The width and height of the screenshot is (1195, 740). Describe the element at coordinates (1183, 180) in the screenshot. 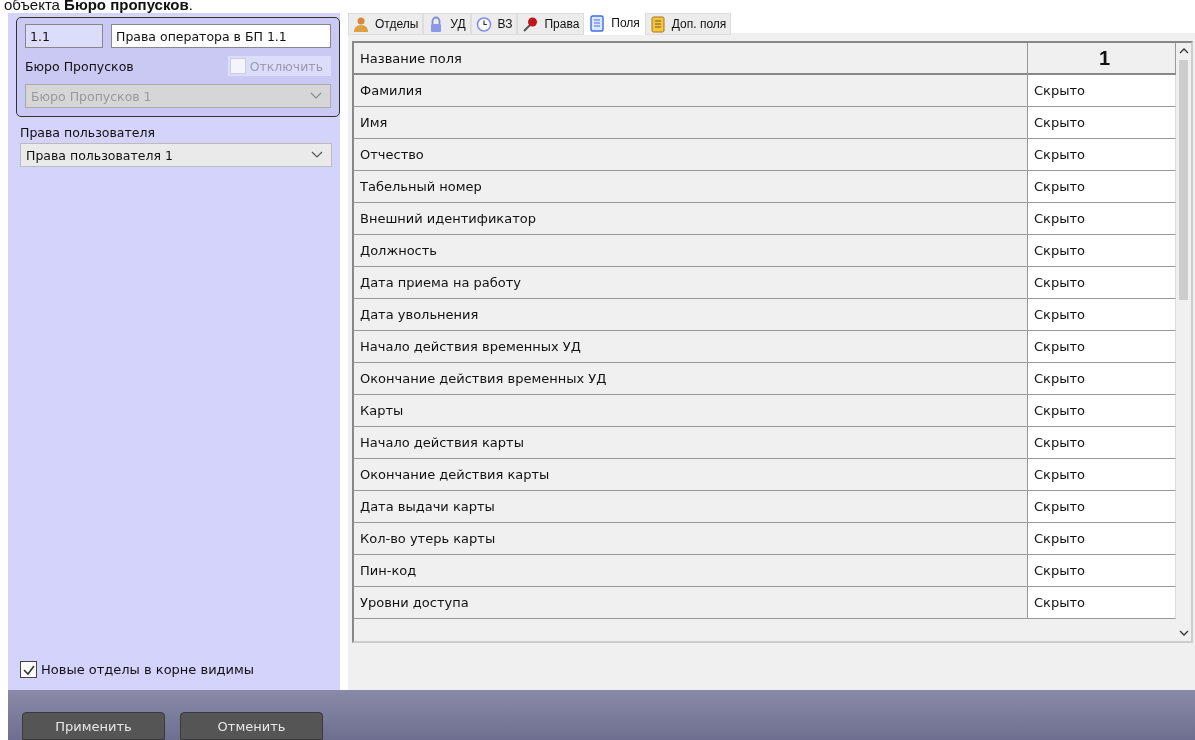

I see `scroll-thumb` at that location.